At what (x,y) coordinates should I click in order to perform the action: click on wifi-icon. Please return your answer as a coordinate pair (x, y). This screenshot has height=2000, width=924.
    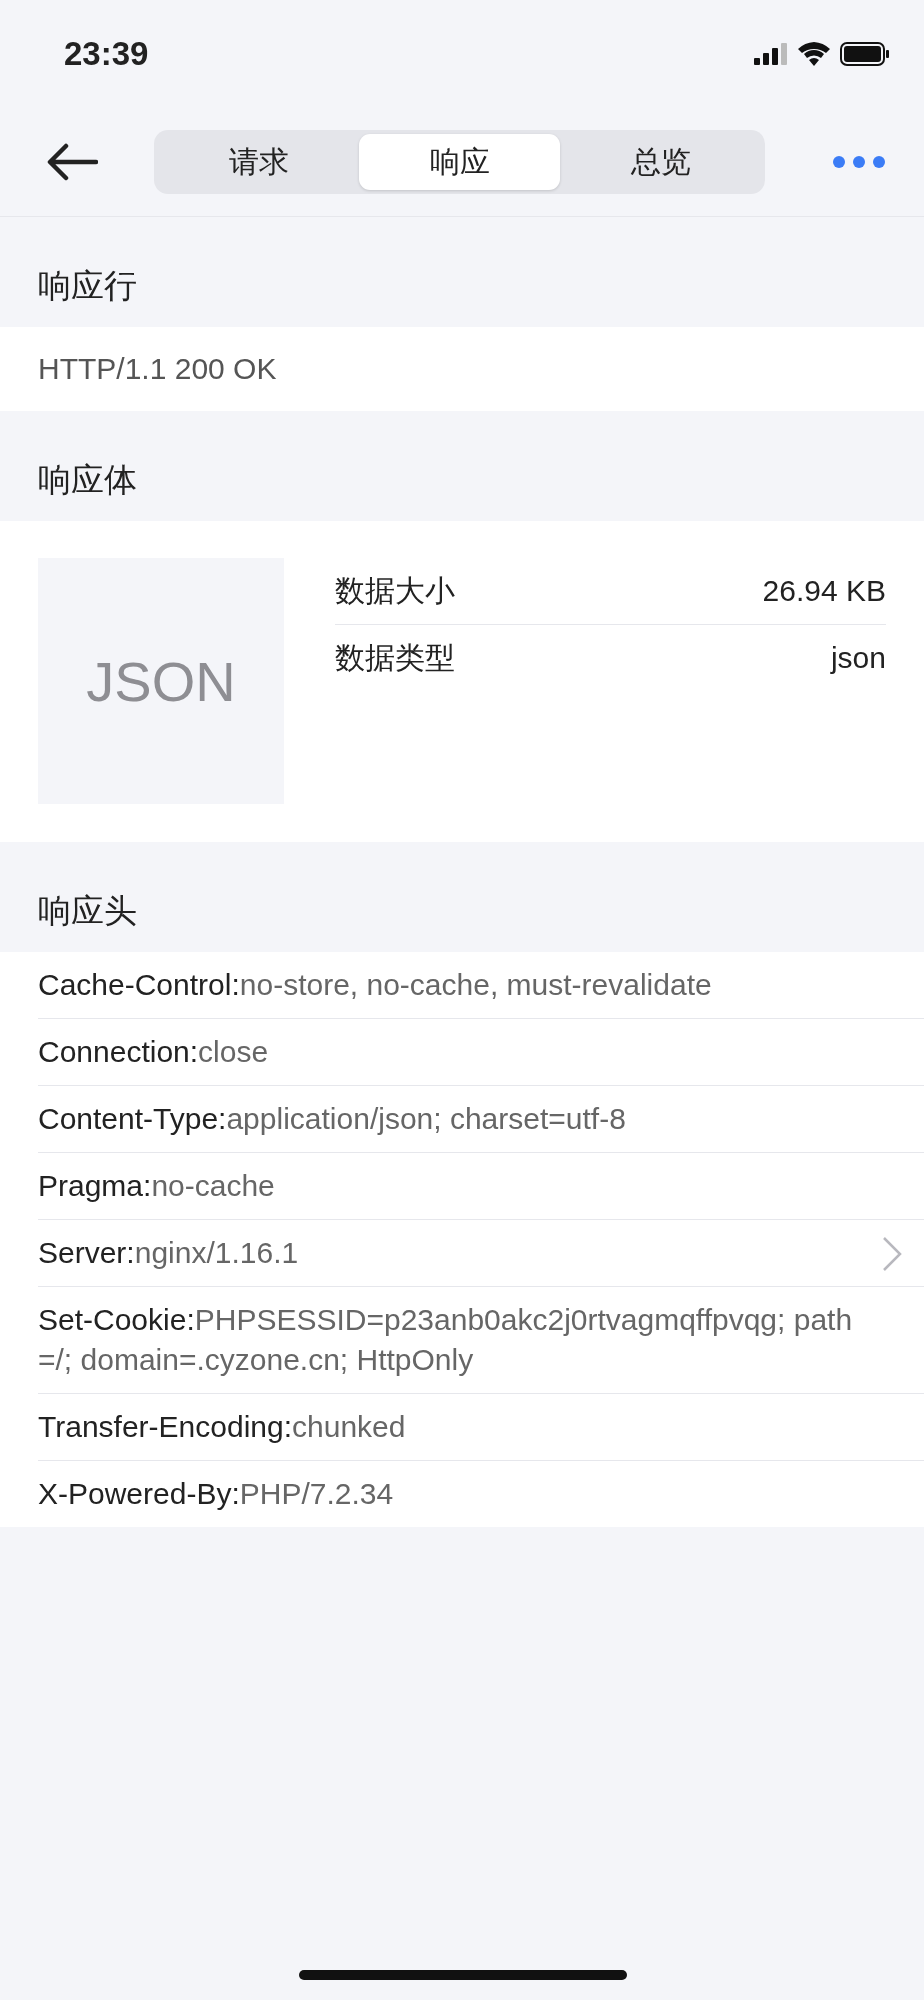
    Looking at the image, I should click on (814, 54).